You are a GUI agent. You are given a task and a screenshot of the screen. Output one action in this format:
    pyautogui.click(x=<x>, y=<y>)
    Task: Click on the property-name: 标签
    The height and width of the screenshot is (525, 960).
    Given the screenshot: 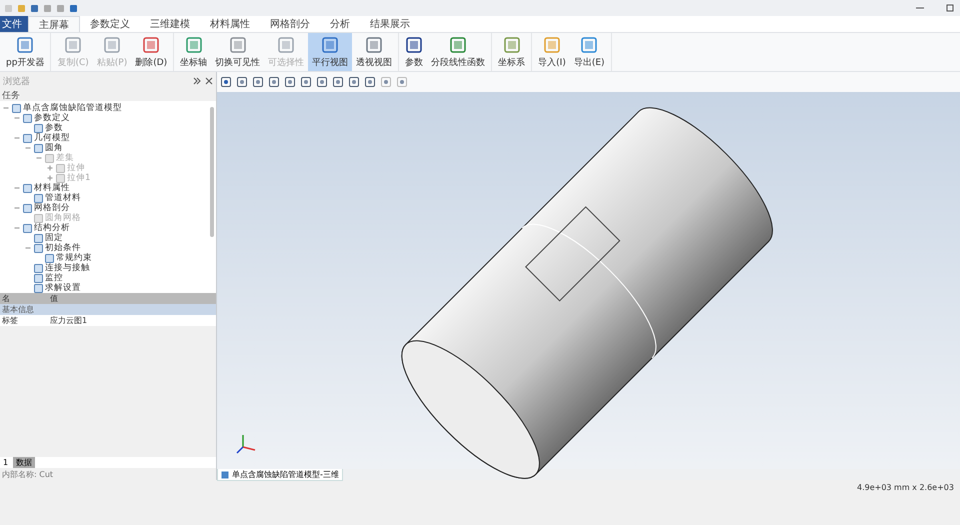 What is the action you would take?
    pyautogui.click(x=10, y=320)
    